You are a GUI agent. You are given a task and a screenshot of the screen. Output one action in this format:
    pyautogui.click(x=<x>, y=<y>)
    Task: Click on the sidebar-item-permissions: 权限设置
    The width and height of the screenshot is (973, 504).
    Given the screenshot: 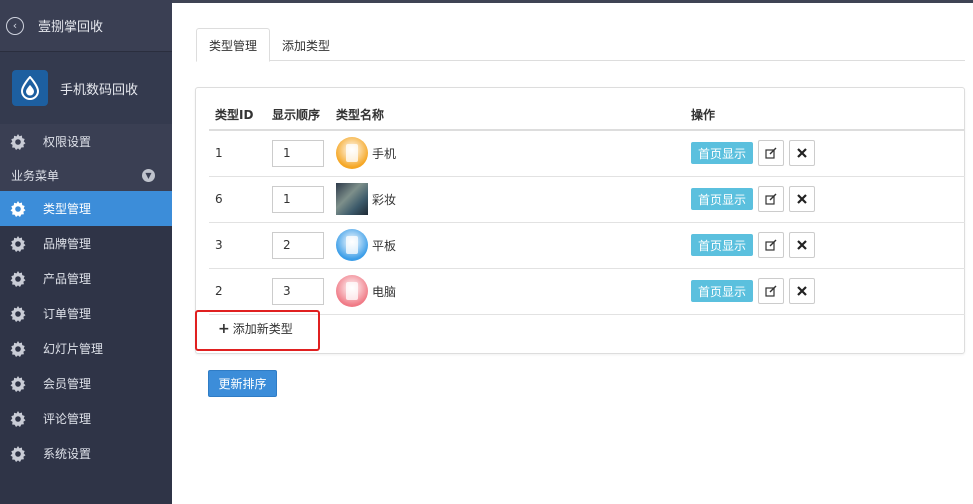 What is the action you would take?
    pyautogui.click(x=86, y=141)
    